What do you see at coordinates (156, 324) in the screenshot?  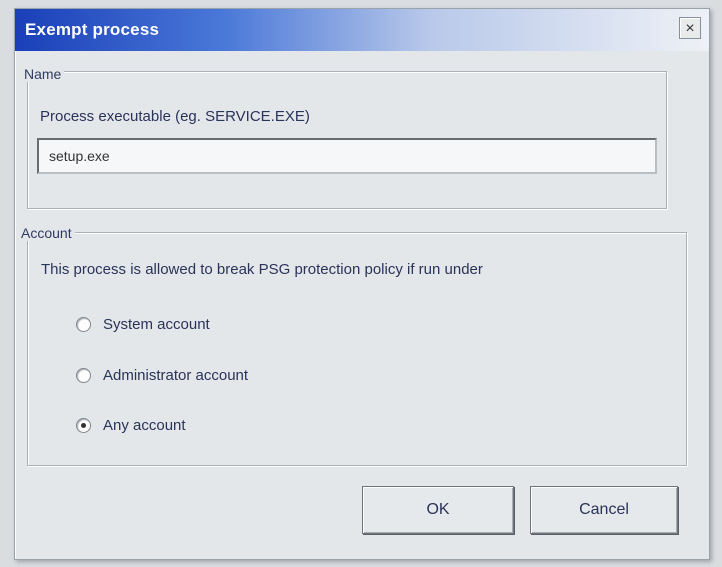 I see `radio-system-account-label: System account` at bounding box center [156, 324].